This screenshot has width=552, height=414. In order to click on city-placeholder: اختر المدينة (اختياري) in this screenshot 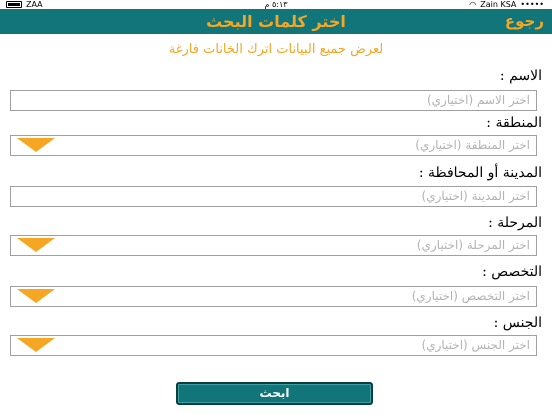, I will do `click(475, 196)`.